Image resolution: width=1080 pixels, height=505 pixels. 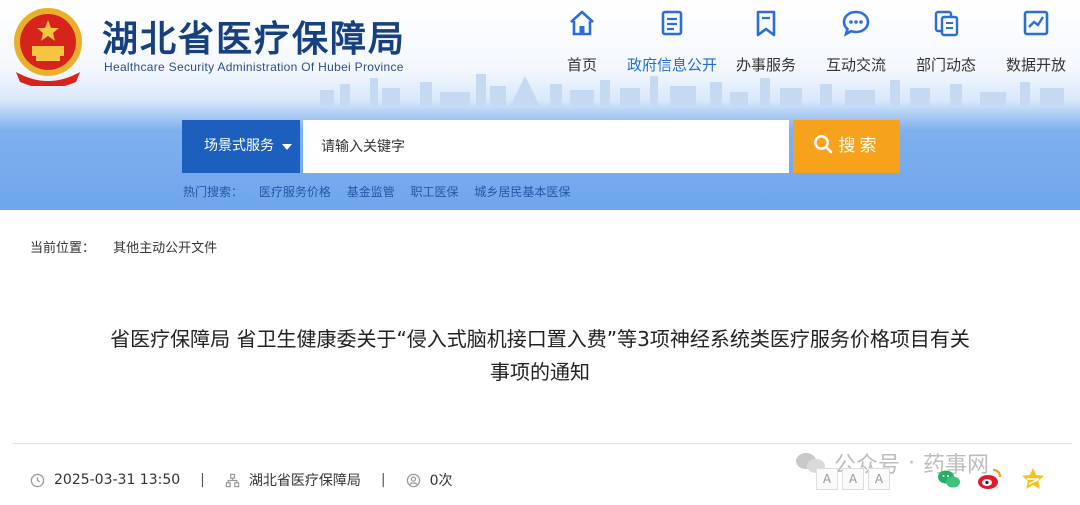 What do you see at coordinates (48, 47) in the screenshot?
I see `national-emblem-logo` at bounding box center [48, 47].